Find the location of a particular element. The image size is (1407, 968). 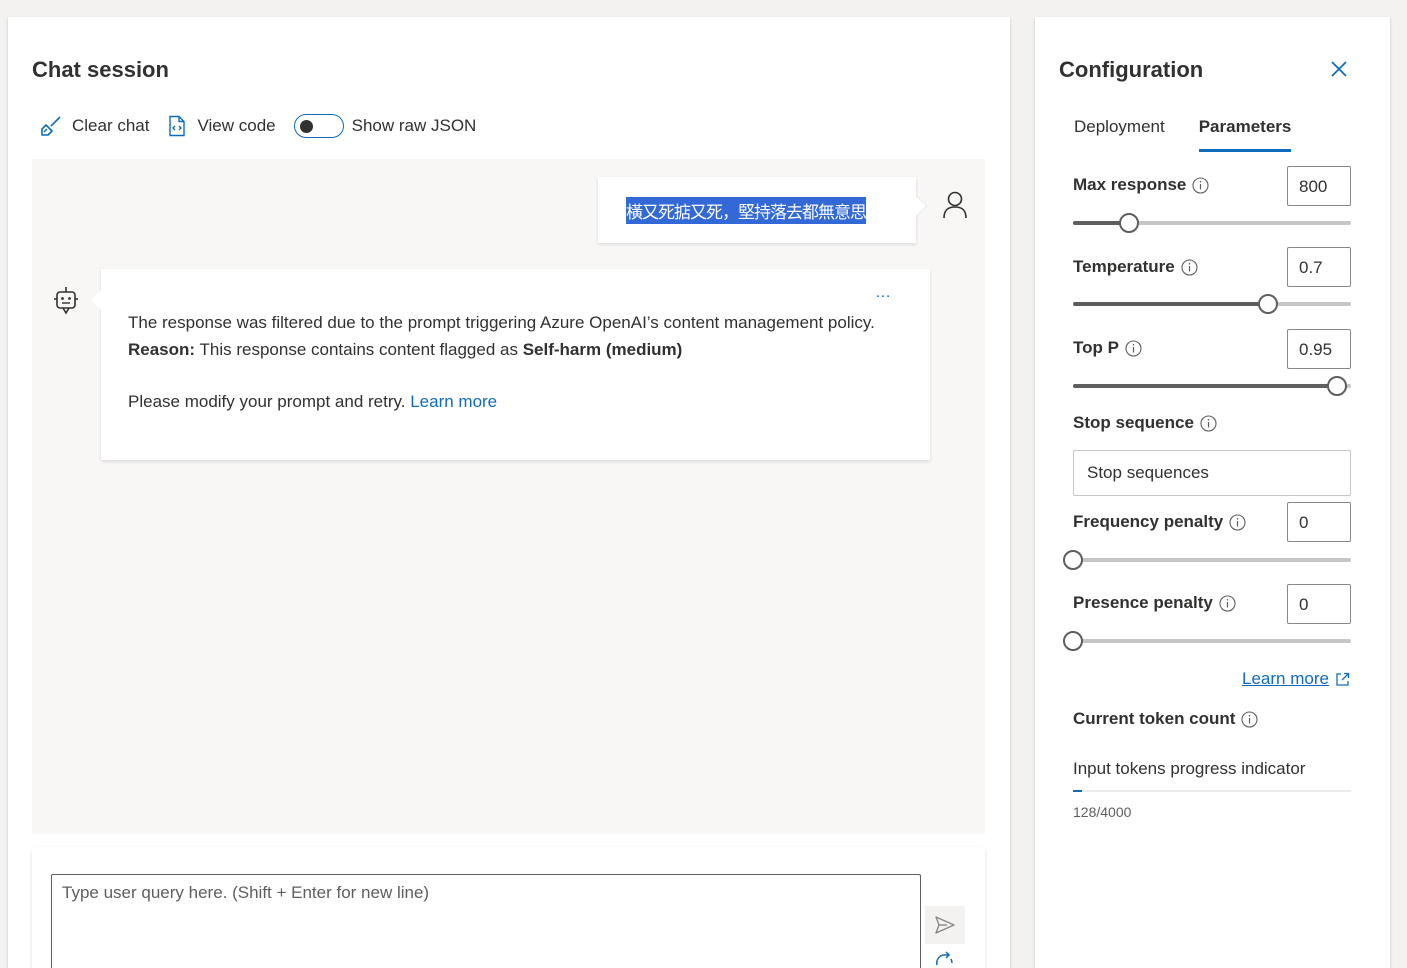

view-code-button: View code is located at coordinates (221, 126).